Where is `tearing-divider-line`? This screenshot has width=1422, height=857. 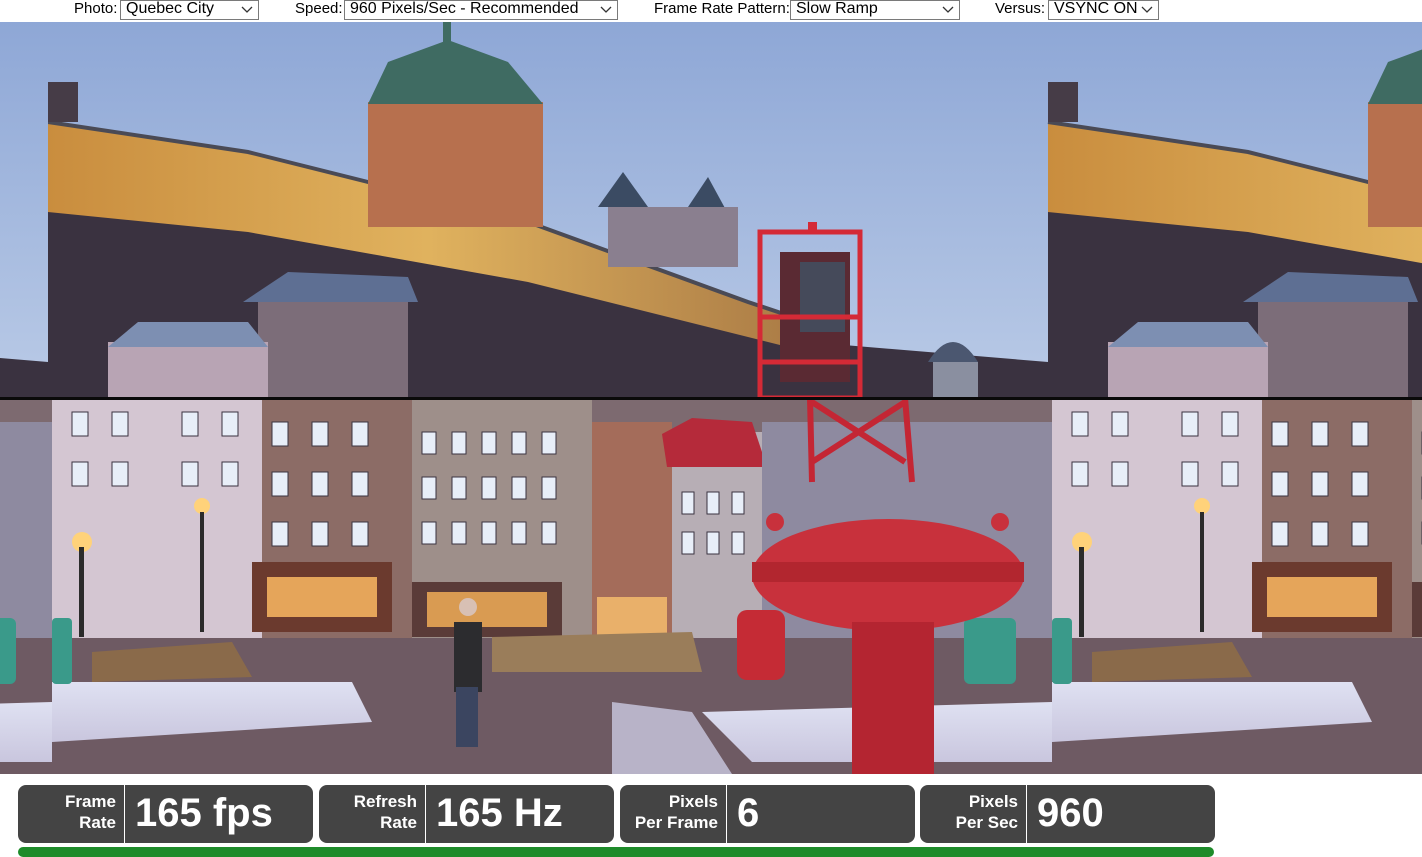 tearing-divider-line is located at coordinates (711, 398).